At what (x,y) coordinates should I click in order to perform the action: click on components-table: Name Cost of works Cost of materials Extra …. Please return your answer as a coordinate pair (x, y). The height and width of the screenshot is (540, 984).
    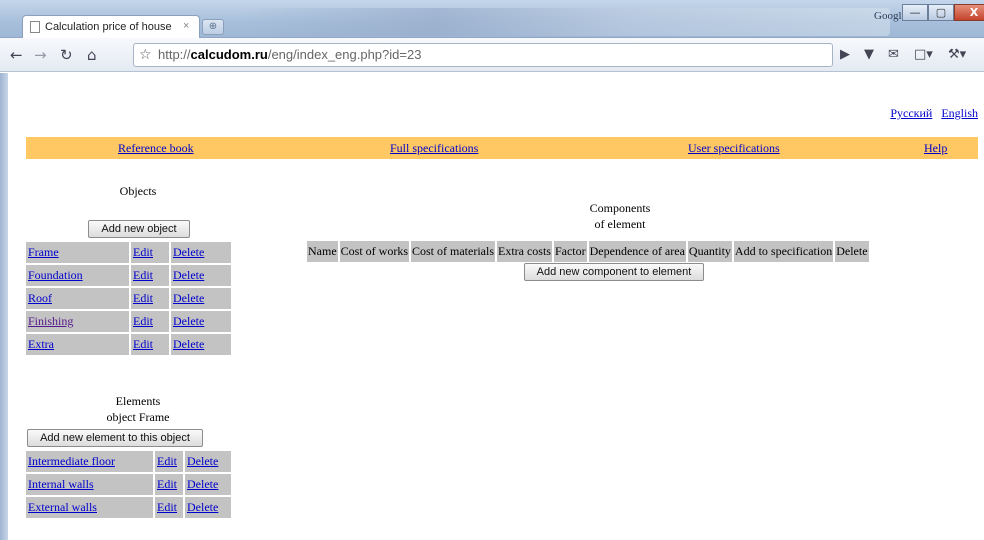
    Looking at the image, I should click on (588, 251).